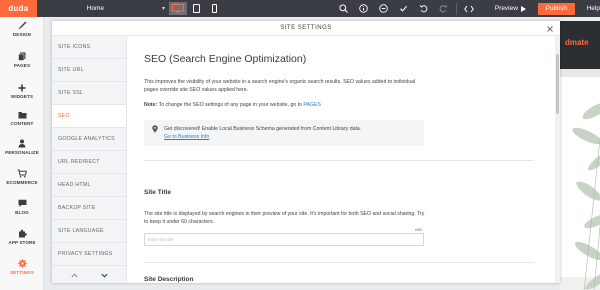  Describe the element at coordinates (22, 263) in the screenshot. I see `gear-icon` at that location.